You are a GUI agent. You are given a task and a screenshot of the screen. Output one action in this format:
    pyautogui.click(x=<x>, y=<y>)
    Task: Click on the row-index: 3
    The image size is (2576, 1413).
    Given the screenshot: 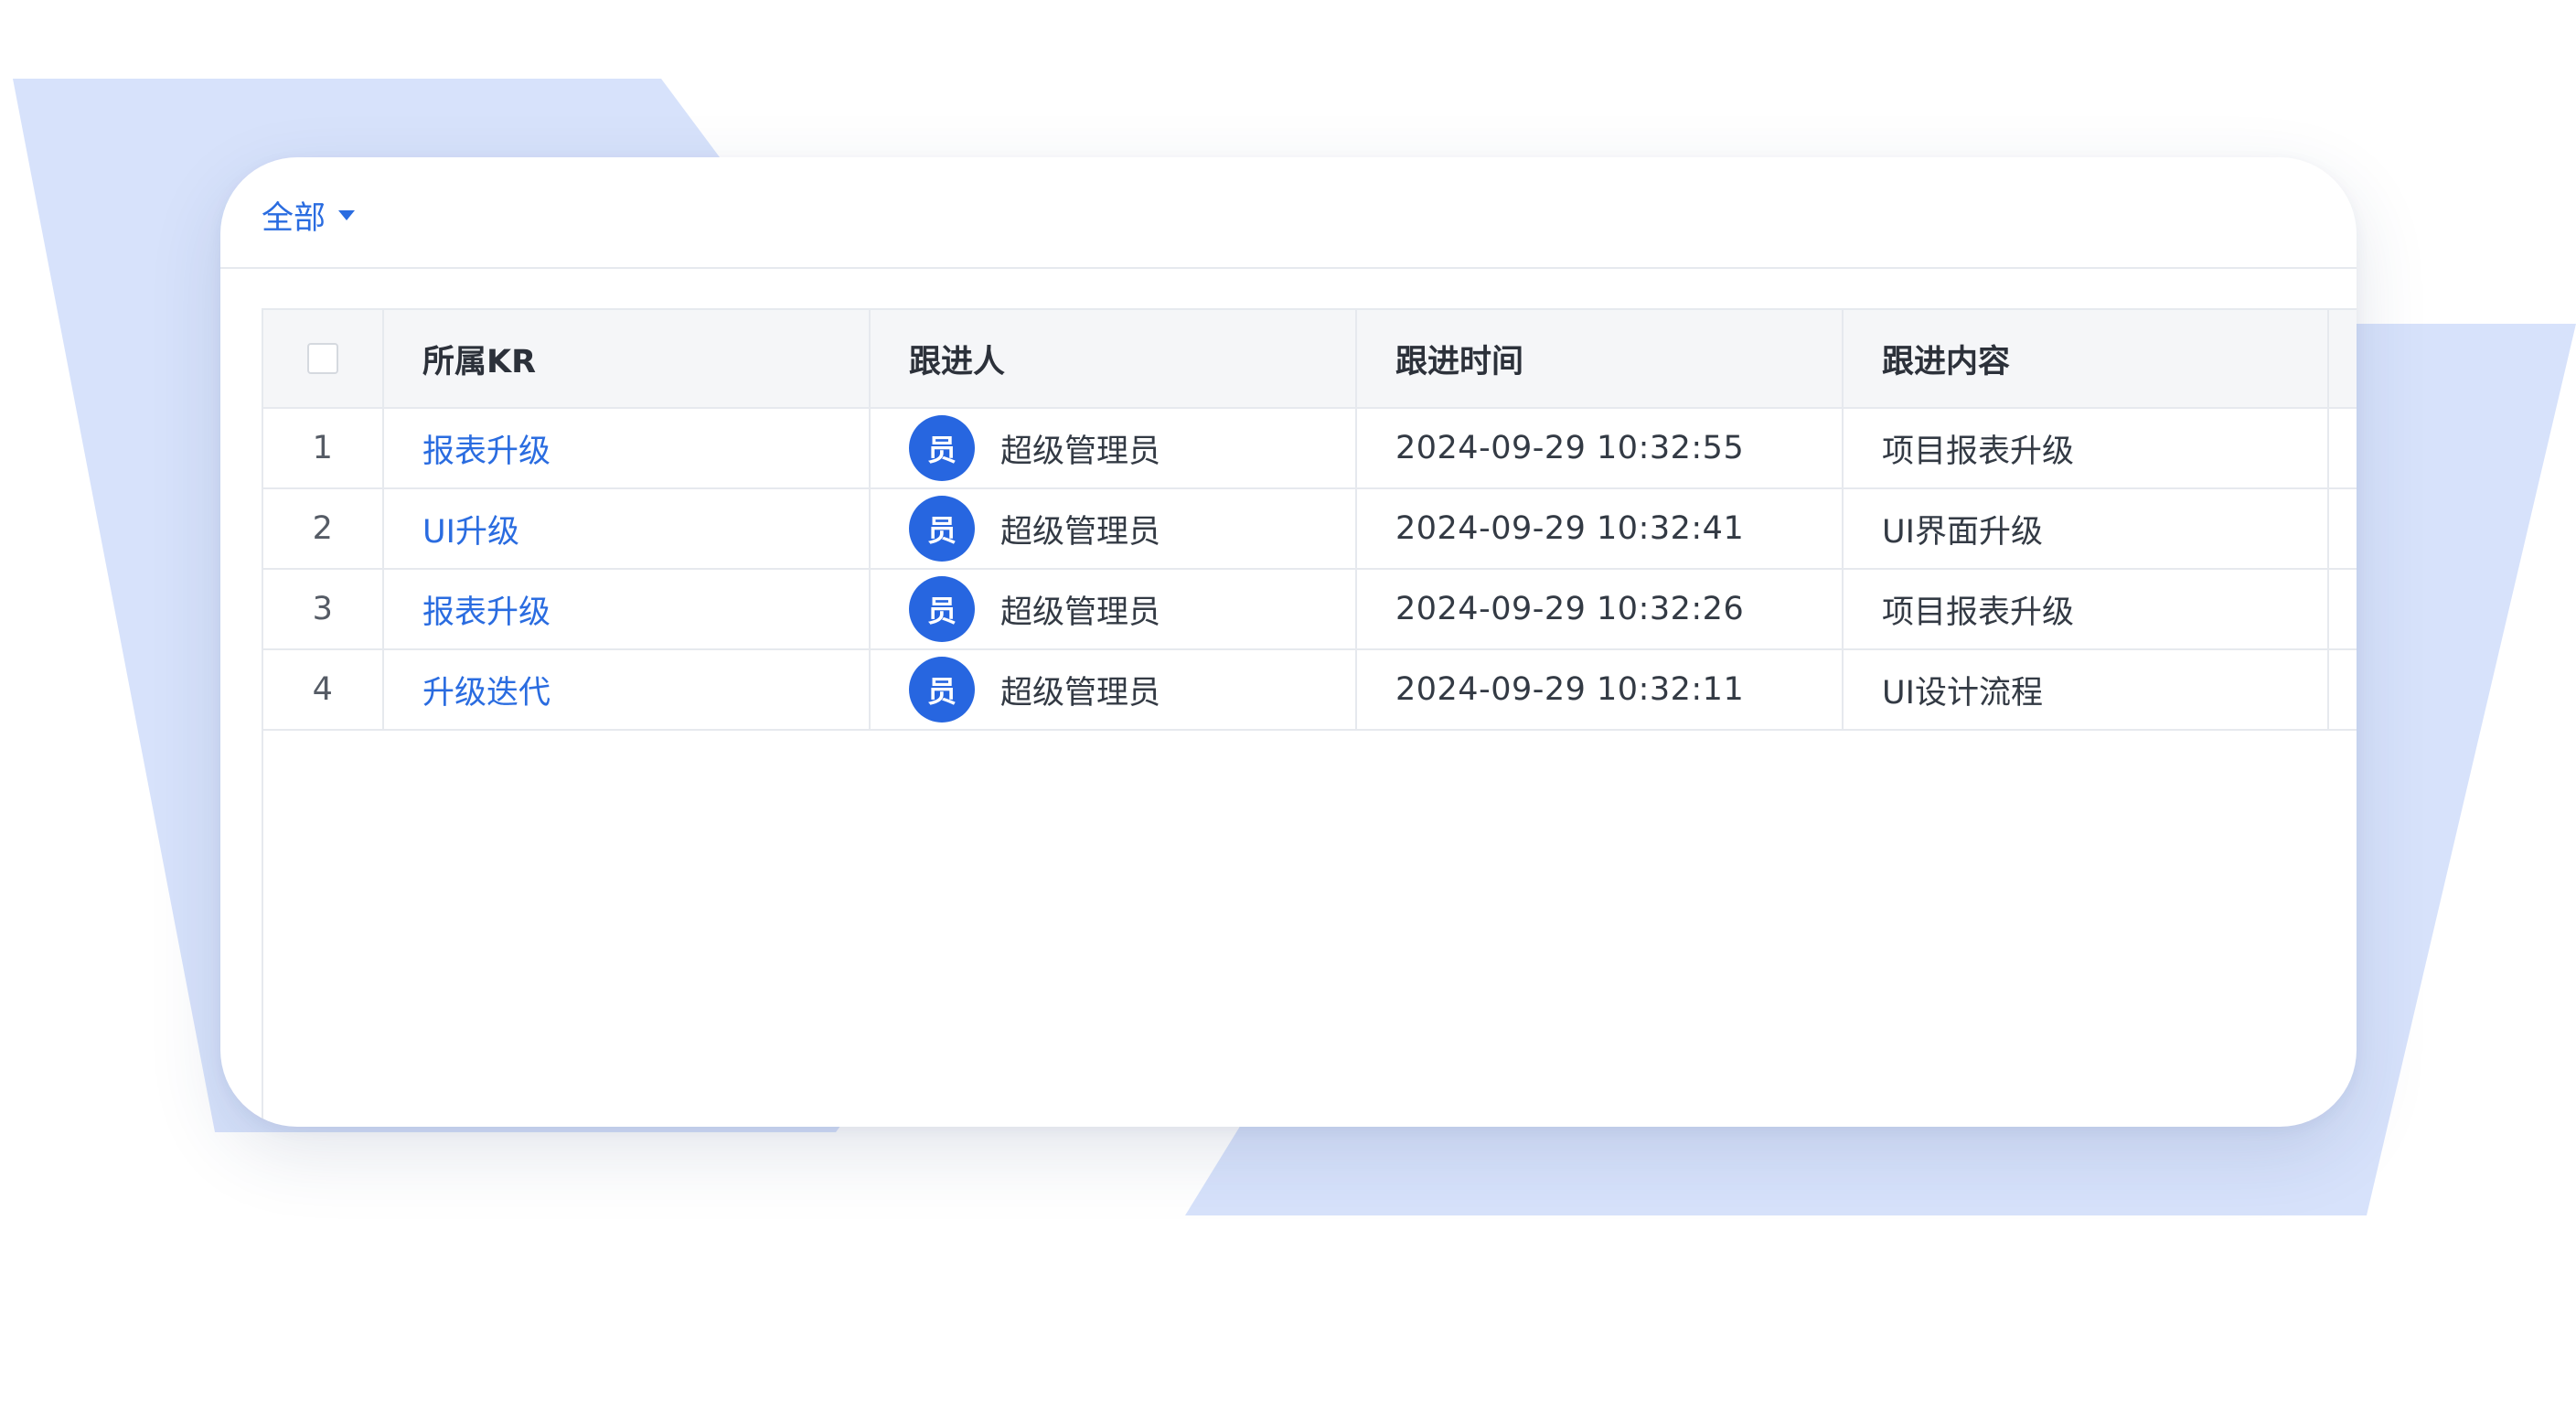 What is the action you would take?
    pyautogui.click(x=323, y=609)
    